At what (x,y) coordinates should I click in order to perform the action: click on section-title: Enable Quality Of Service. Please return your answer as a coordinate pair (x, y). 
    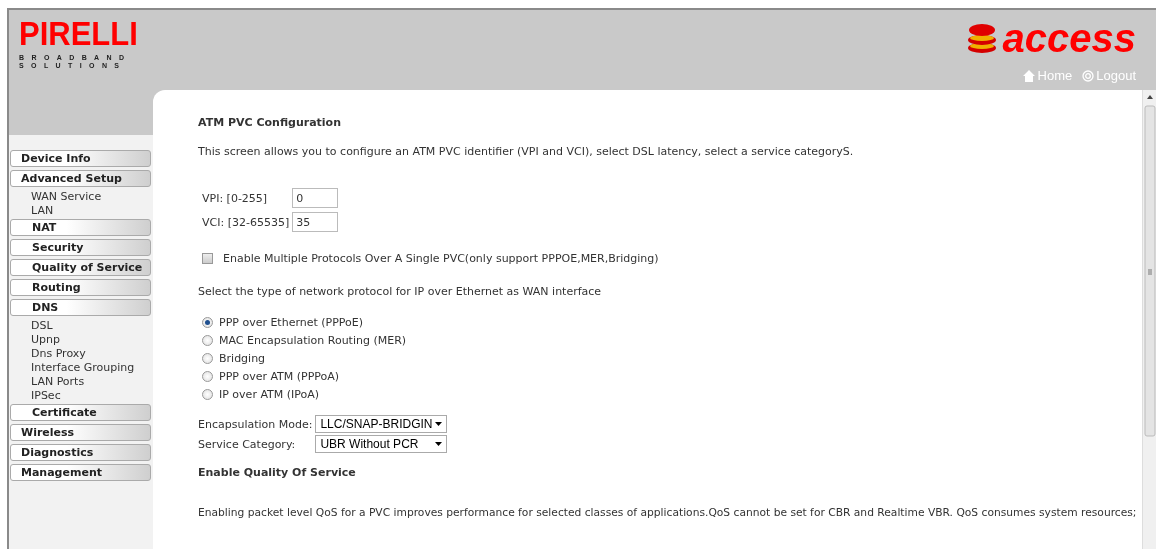
    Looking at the image, I should click on (277, 472).